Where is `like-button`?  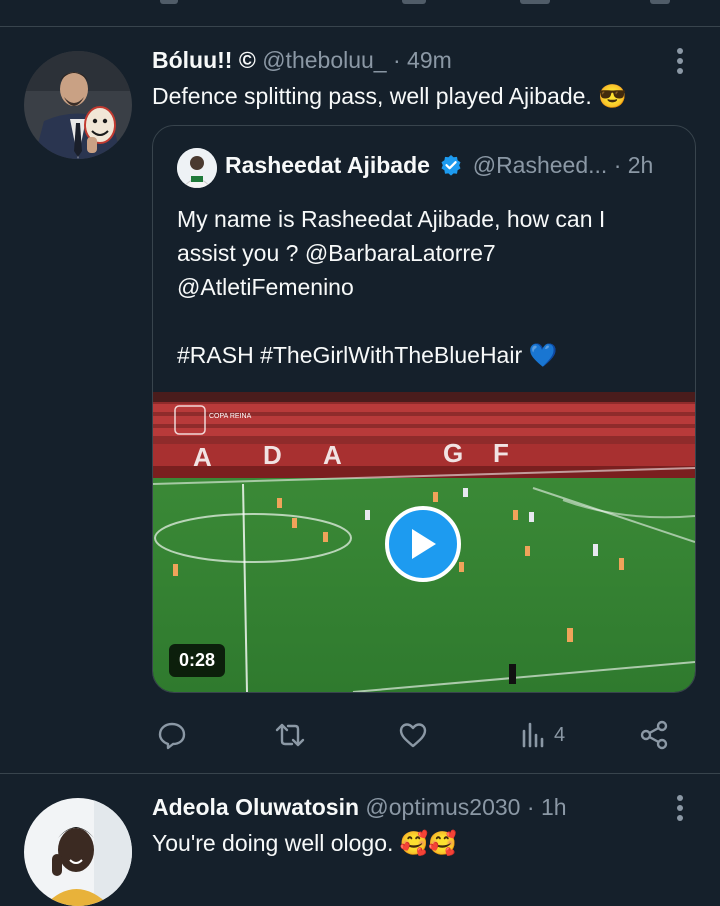 like-button is located at coordinates (413, 735).